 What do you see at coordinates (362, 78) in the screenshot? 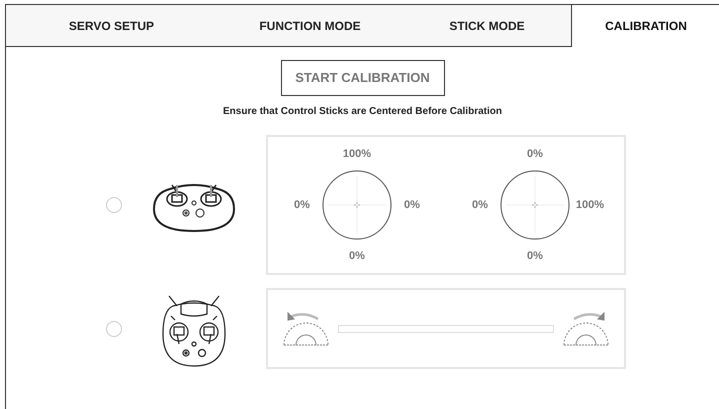
I see `start-calibration-button: START CALIBRATION` at bounding box center [362, 78].